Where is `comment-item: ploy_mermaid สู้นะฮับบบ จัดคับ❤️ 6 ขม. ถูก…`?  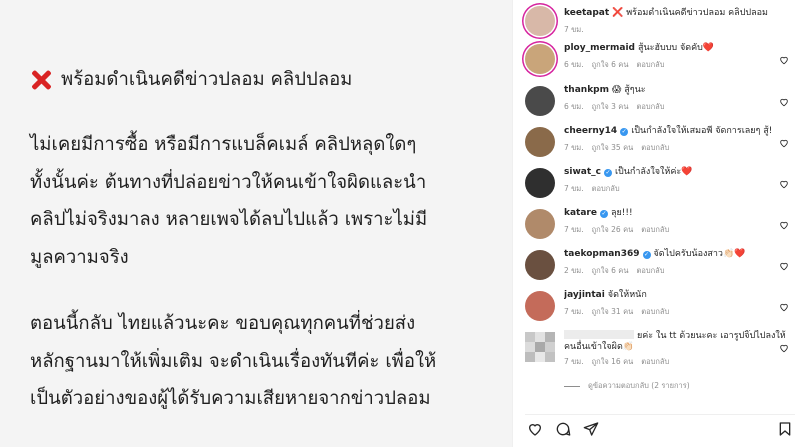 comment-item: ploy_mermaid สู้นะฮับบบ จัดคับ❤️ 6 ขม. ถูก… is located at coordinates (660, 58).